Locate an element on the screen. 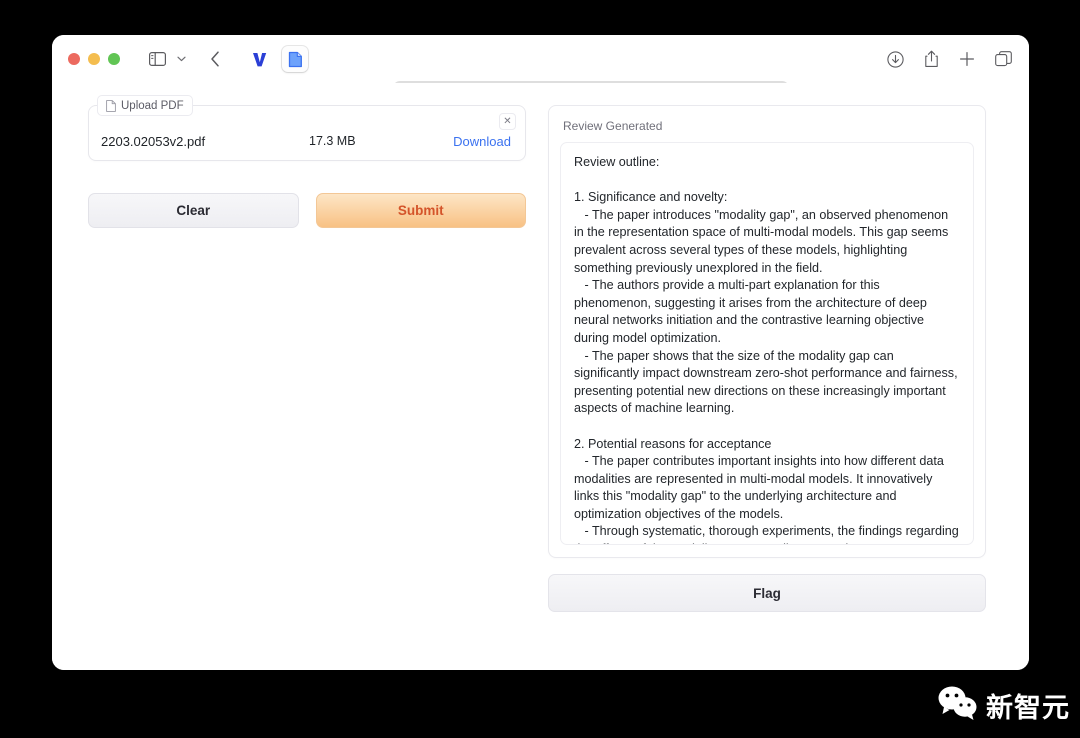 The image size is (1080, 738). minimize-window-button is located at coordinates (94, 59).